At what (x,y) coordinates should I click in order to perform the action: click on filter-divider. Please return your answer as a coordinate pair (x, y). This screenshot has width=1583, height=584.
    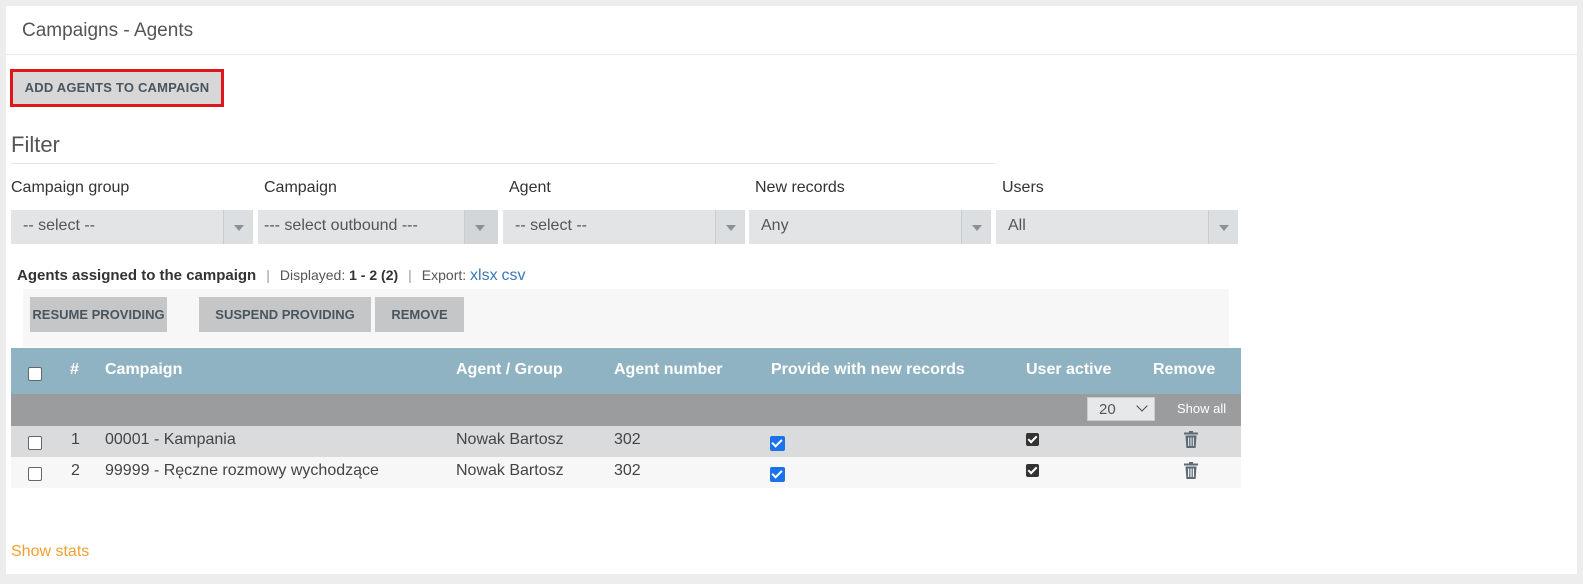
    Looking at the image, I should click on (503, 163).